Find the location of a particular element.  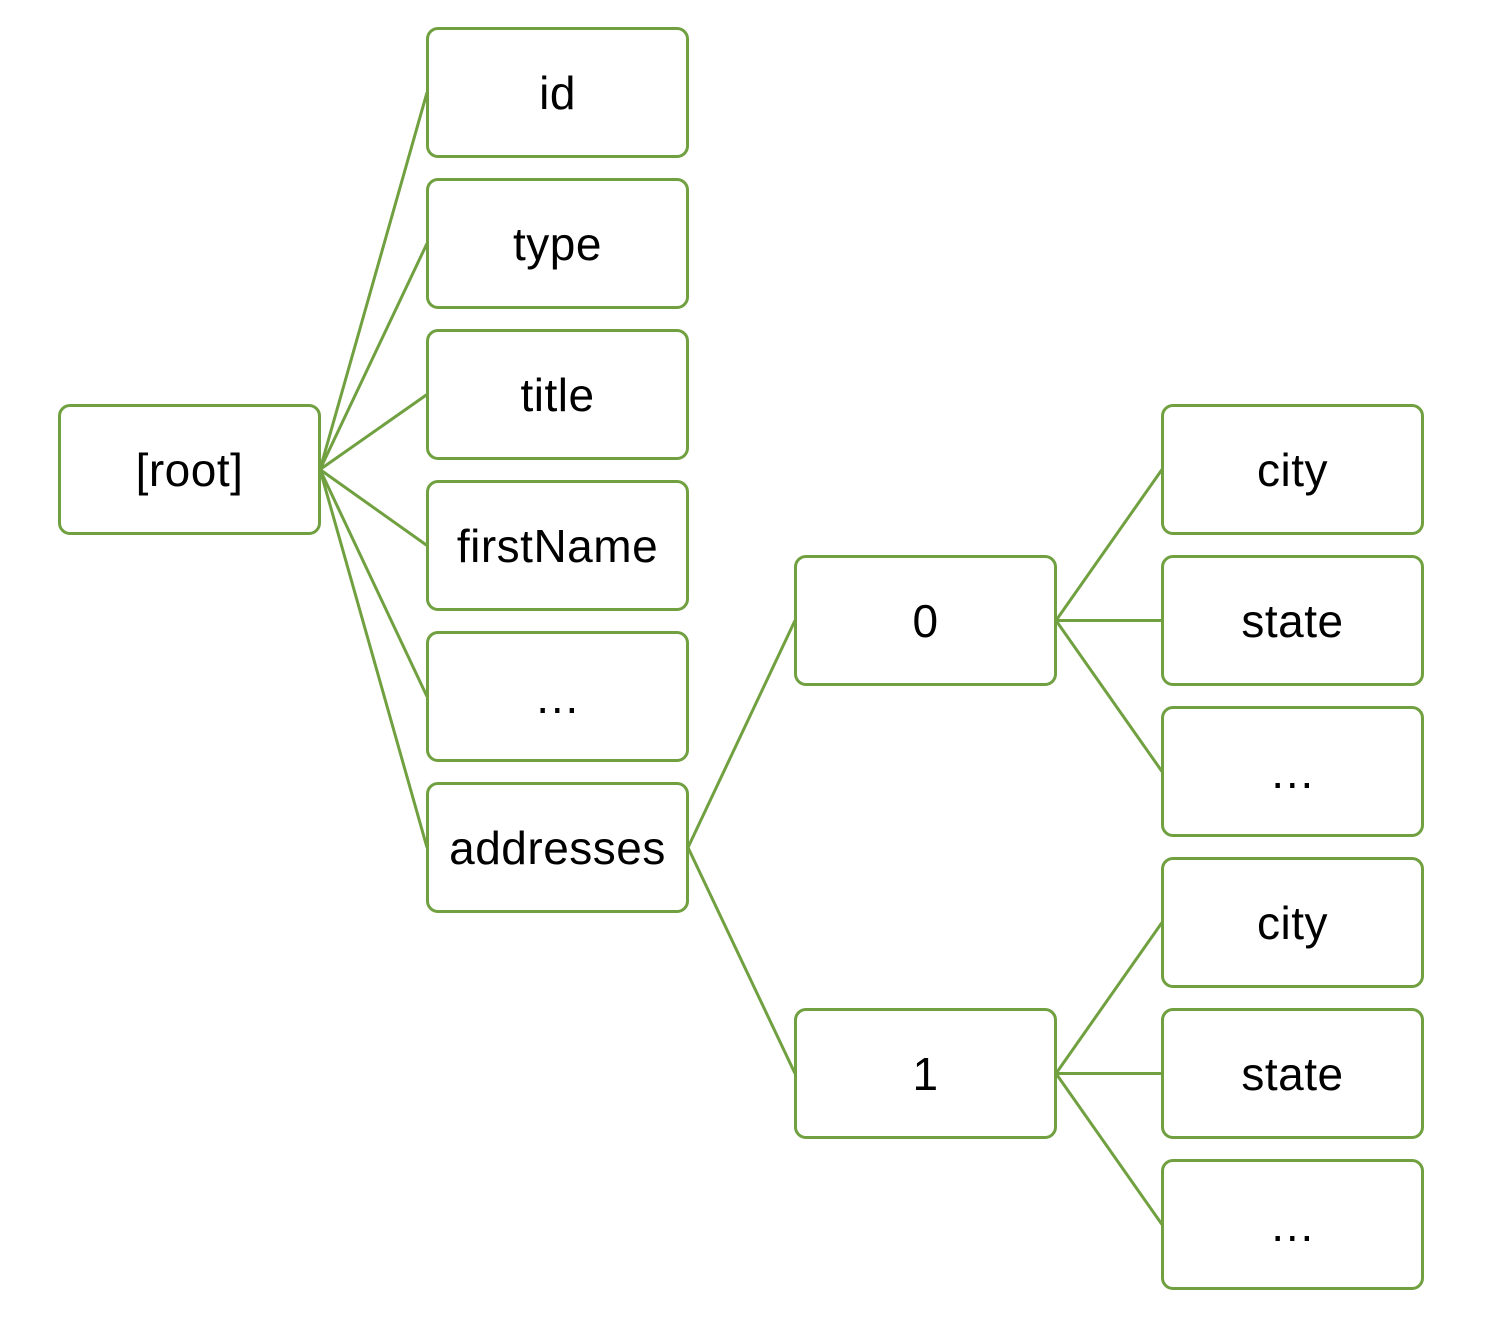

node-label: type is located at coordinates (557, 243).